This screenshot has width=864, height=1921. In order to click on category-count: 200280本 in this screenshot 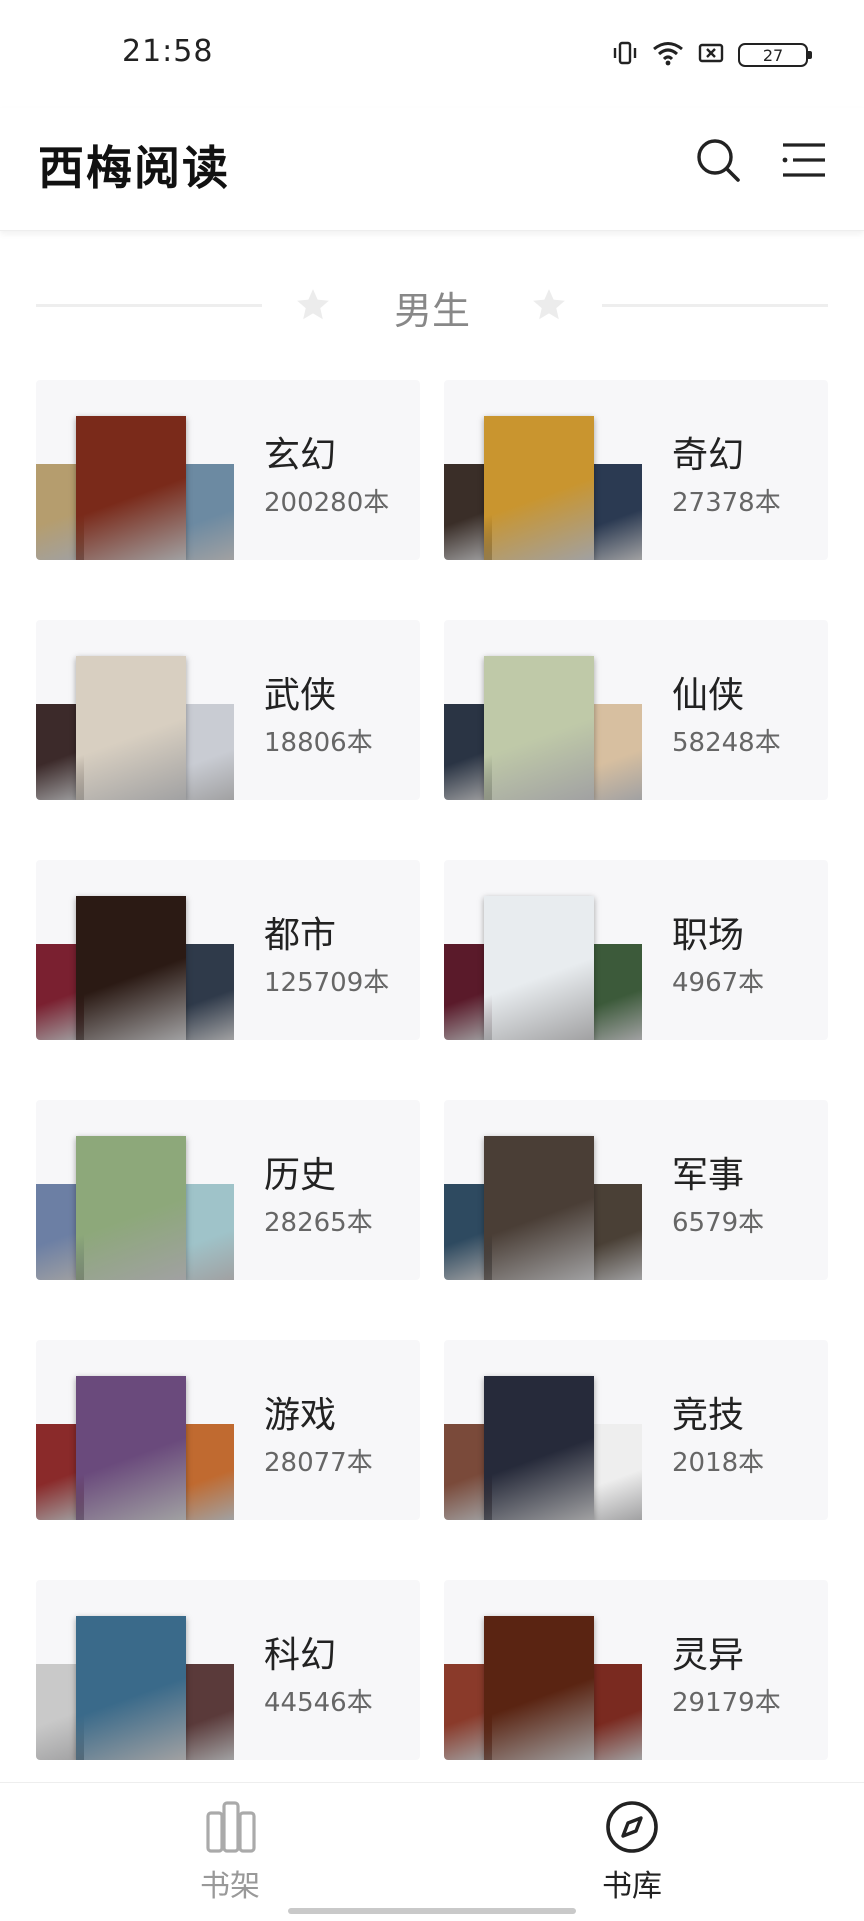, I will do `click(327, 503)`.